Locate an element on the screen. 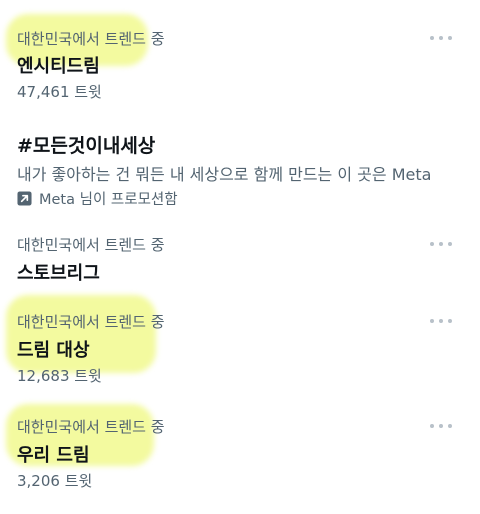 The height and width of the screenshot is (514, 480). trend-tweet-count: 3,206 트윗 is located at coordinates (55, 481).